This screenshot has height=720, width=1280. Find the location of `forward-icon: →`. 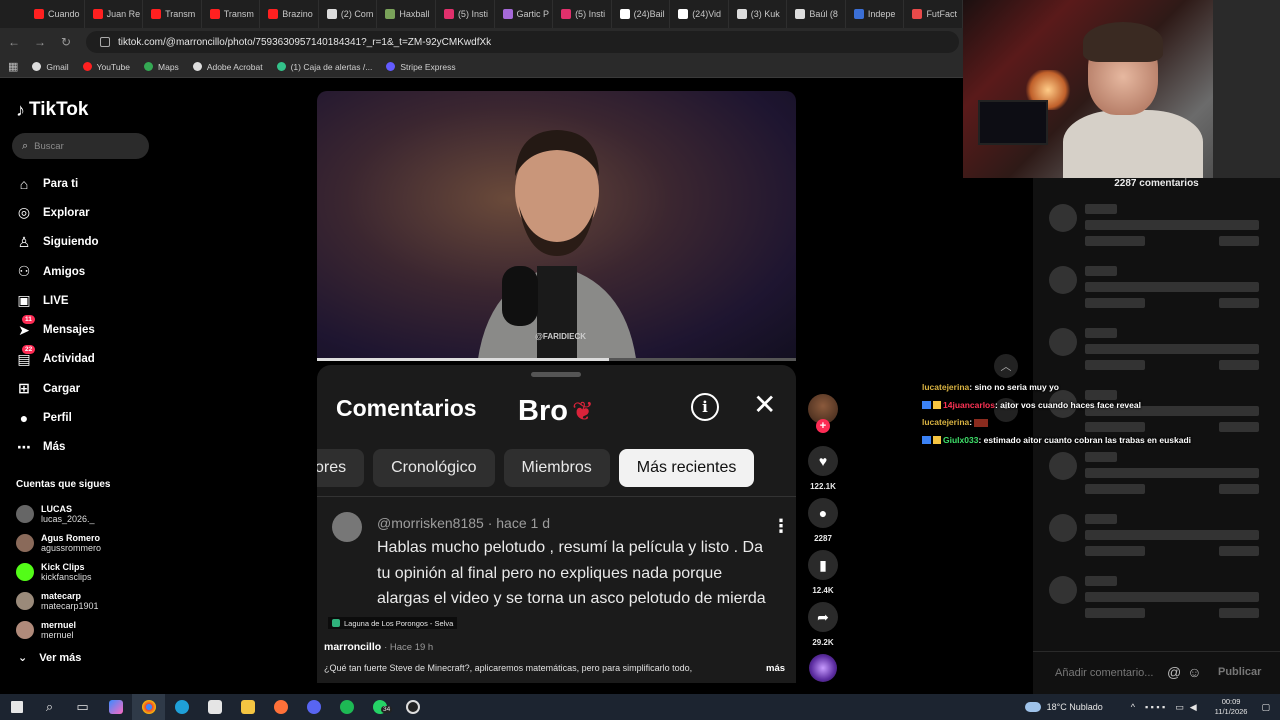

forward-icon: → is located at coordinates (40, 42).